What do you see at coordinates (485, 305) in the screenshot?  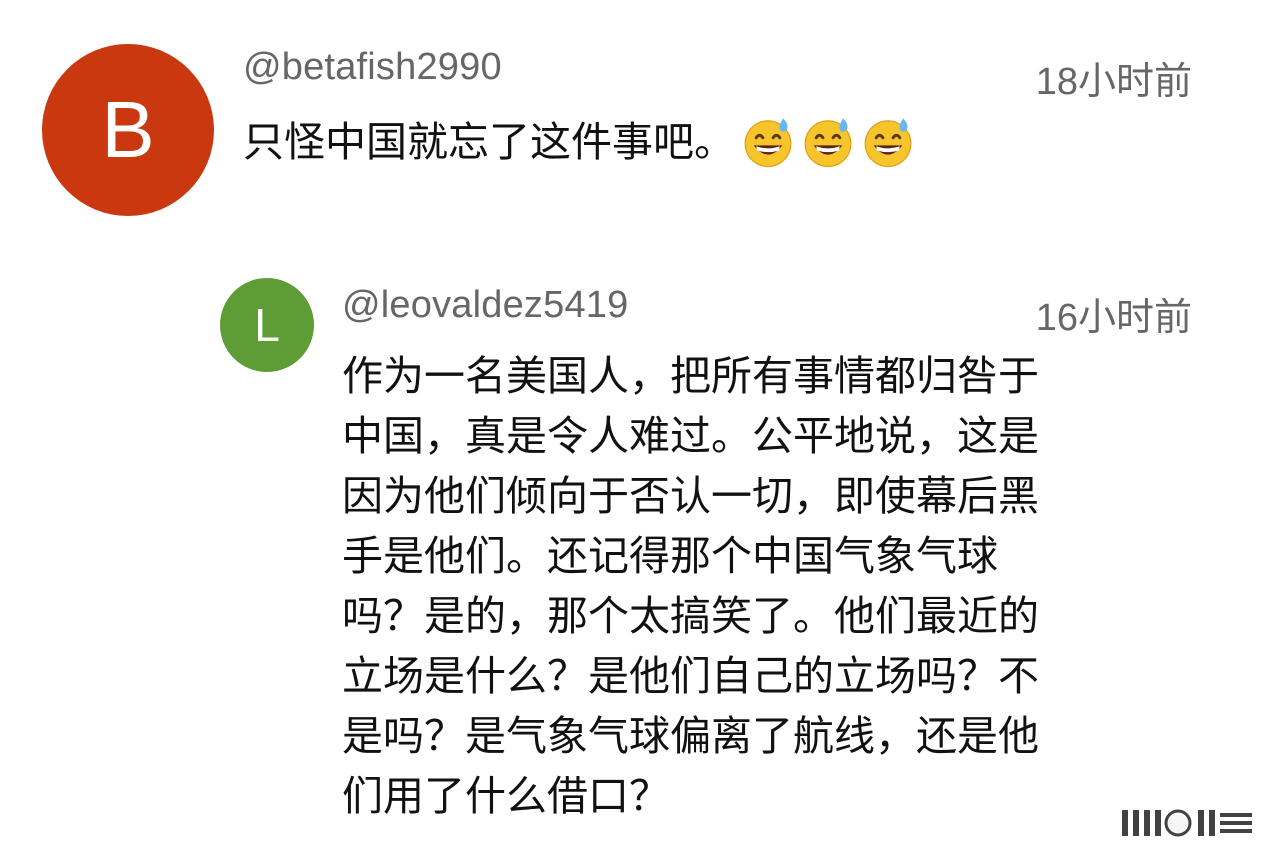 I see `reply-username: @leovaldez5419` at bounding box center [485, 305].